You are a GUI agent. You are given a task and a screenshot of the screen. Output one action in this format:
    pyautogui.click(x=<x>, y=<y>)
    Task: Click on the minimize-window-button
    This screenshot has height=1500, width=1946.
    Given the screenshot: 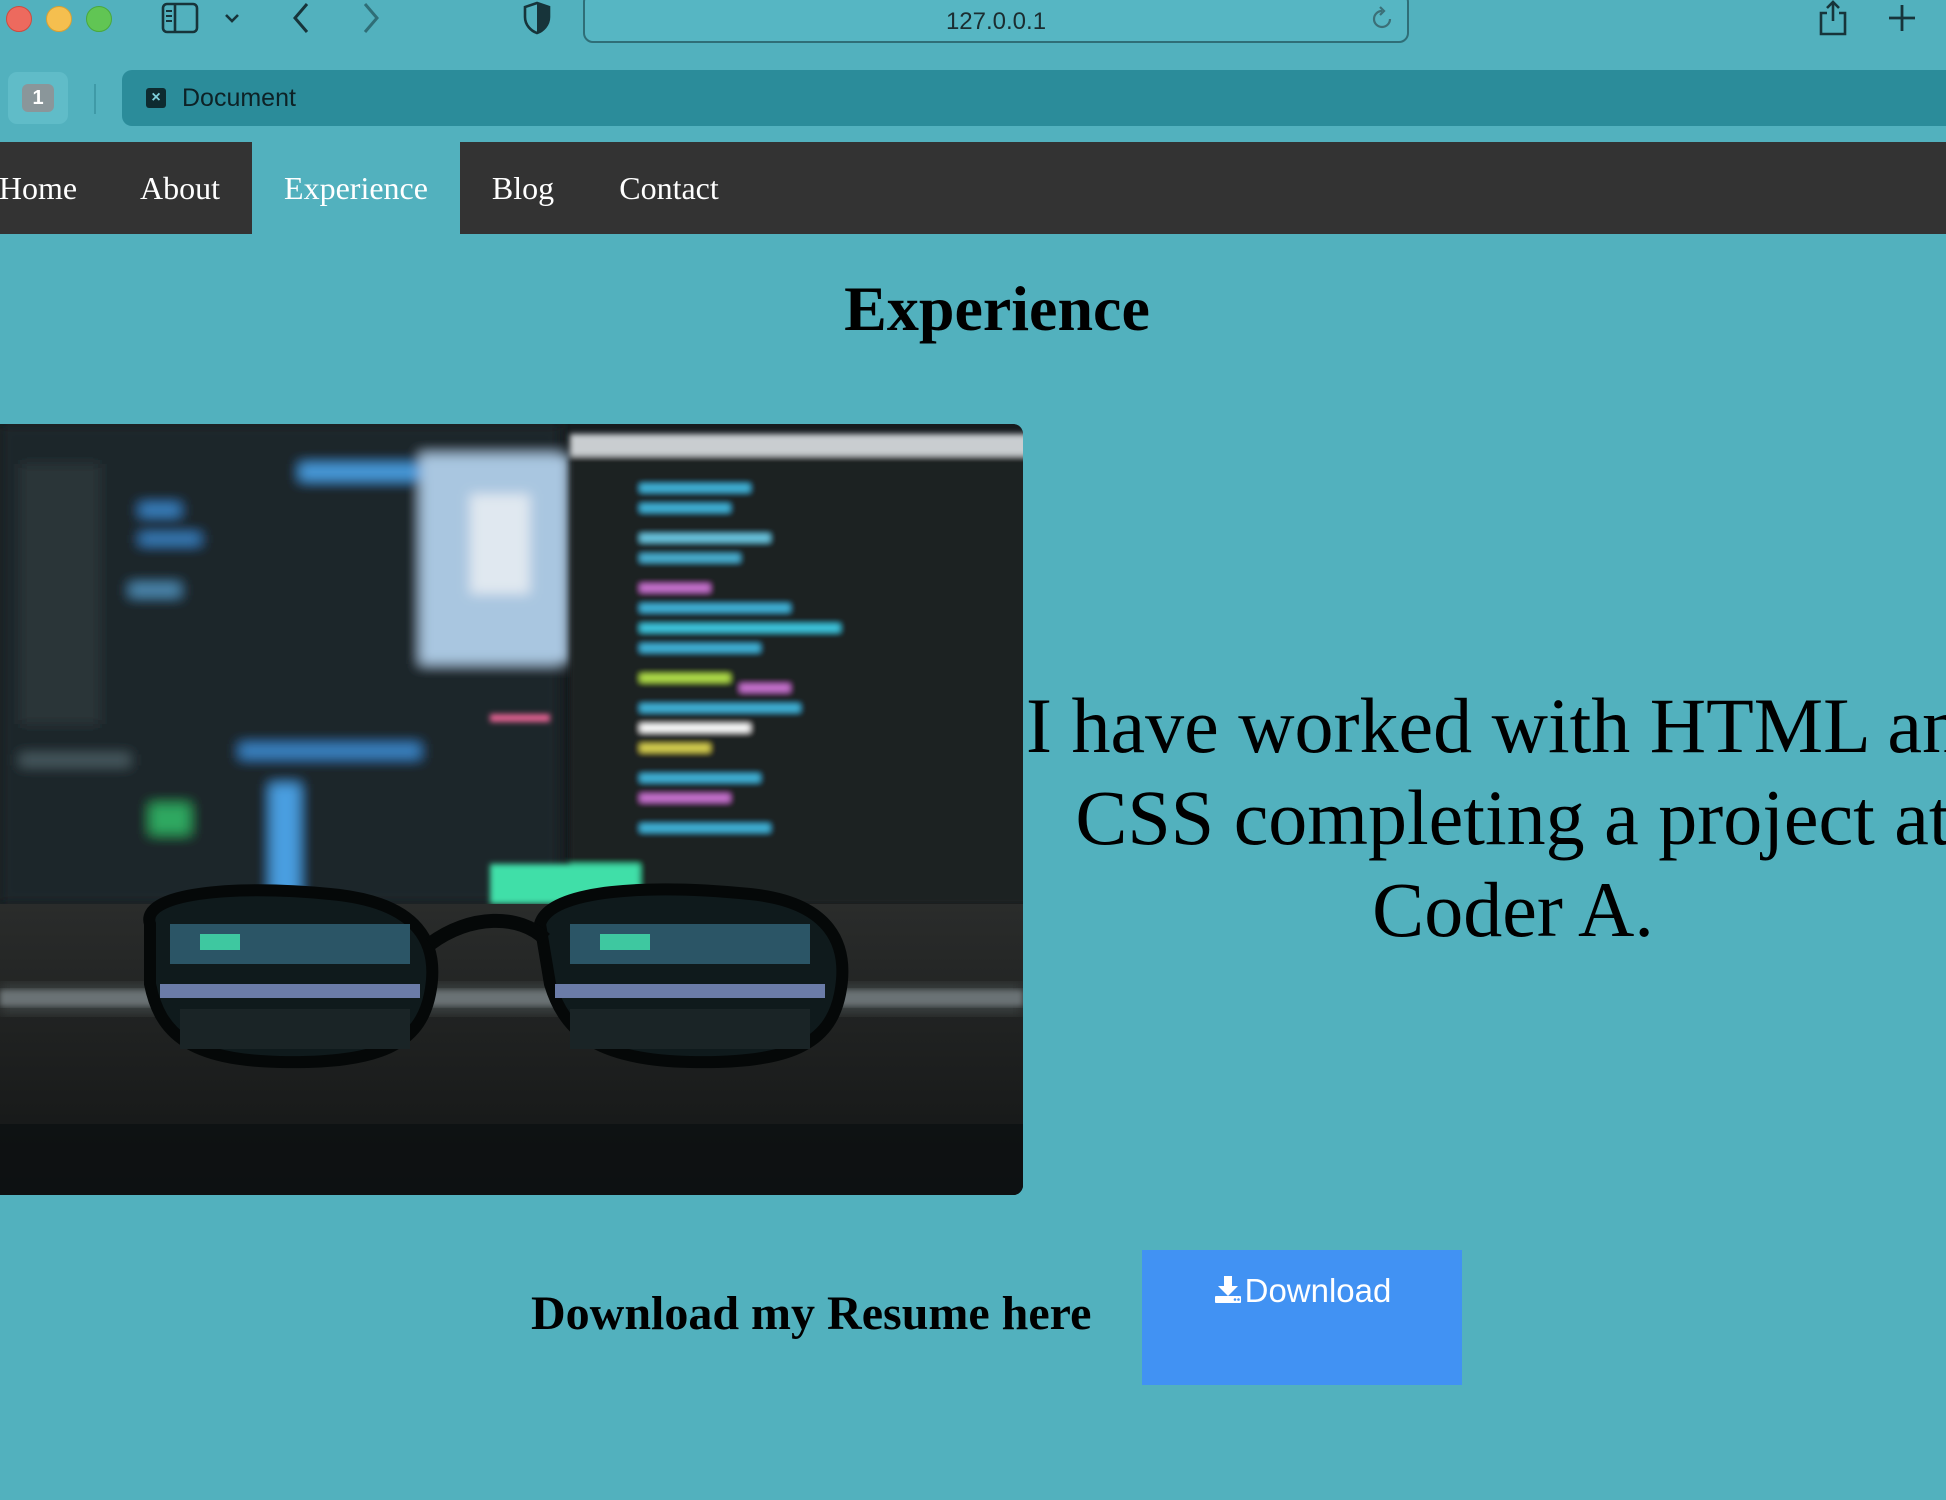 What is the action you would take?
    pyautogui.click(x=59, y=19)
    